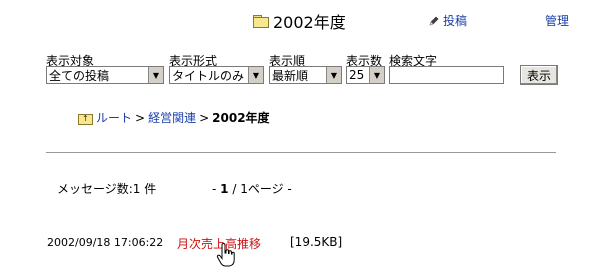 This screenshot has height=276, width=614. I want to click on message-size: [19.5KB], so click(316, 242).